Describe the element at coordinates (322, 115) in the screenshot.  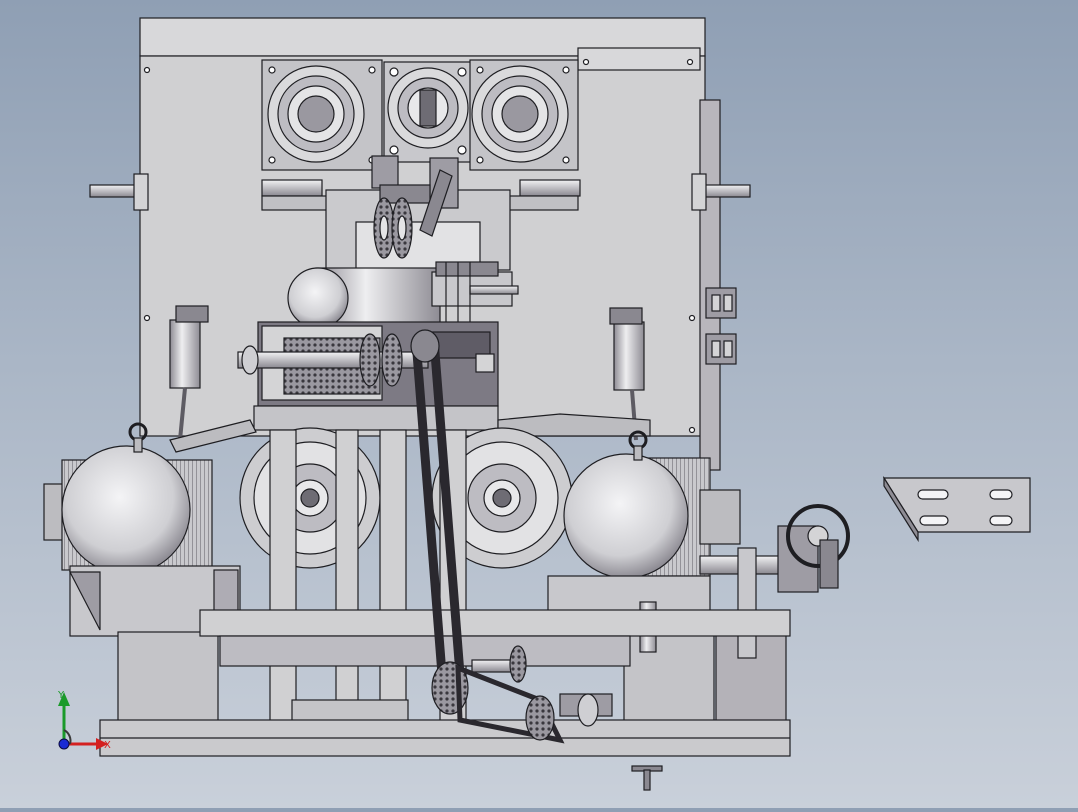
I see `bearing-housing-left` at that location.